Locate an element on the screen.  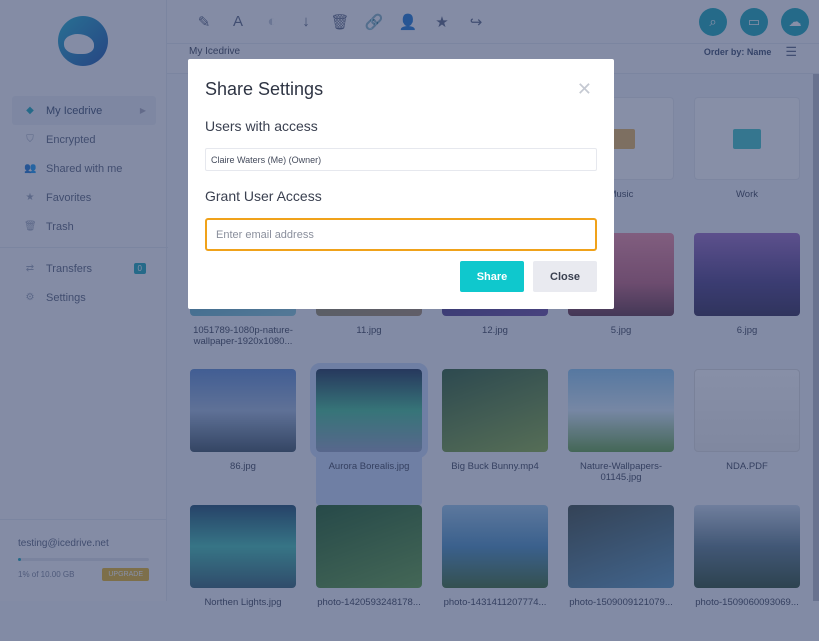
text-icon: A is located at coordinates (238, 21).